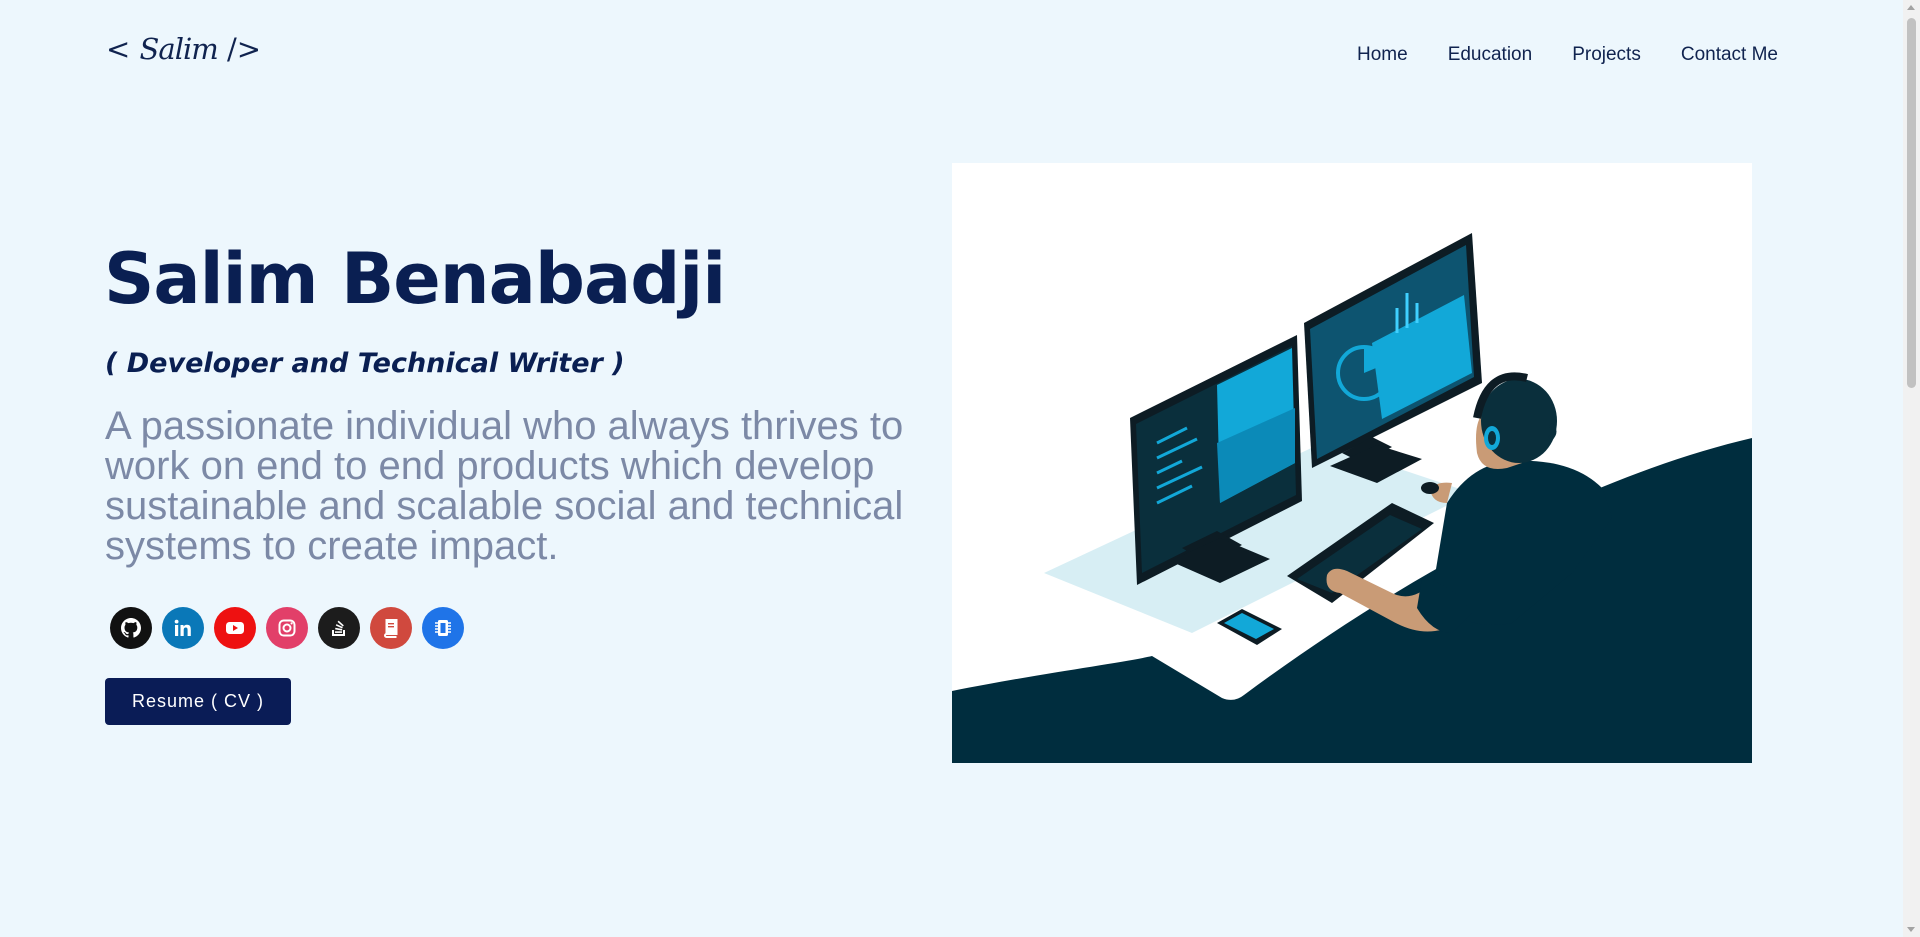 The image size is (1920, 937). What do you see at coordinates (443, 628) in the screenshot?
I see `chip-icon` at bounding box center [443, 628].